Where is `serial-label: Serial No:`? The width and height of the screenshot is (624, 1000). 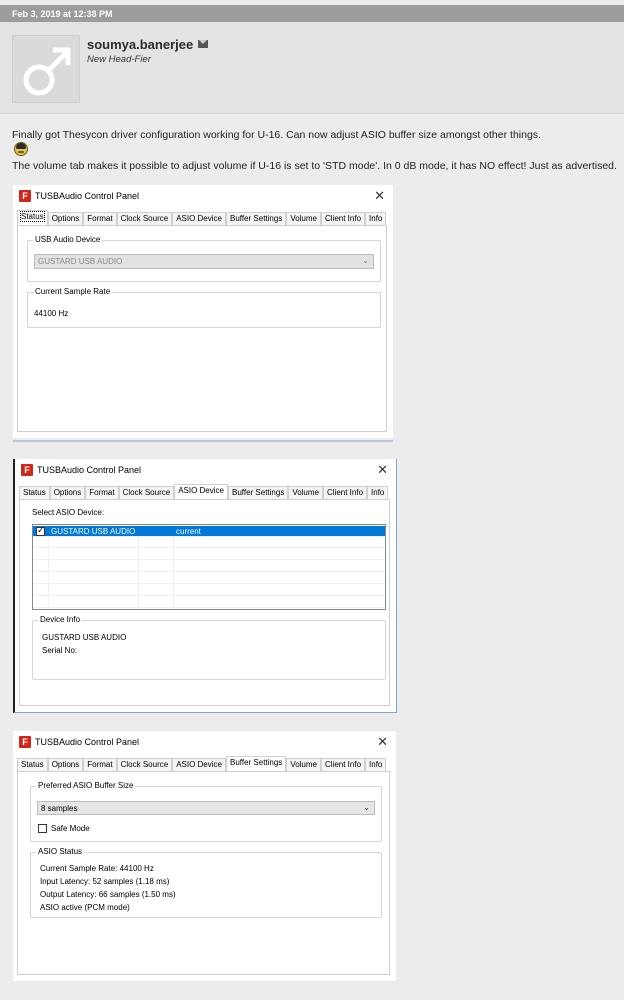 serial-label: Serial No: is located at coordinates (60, 650).